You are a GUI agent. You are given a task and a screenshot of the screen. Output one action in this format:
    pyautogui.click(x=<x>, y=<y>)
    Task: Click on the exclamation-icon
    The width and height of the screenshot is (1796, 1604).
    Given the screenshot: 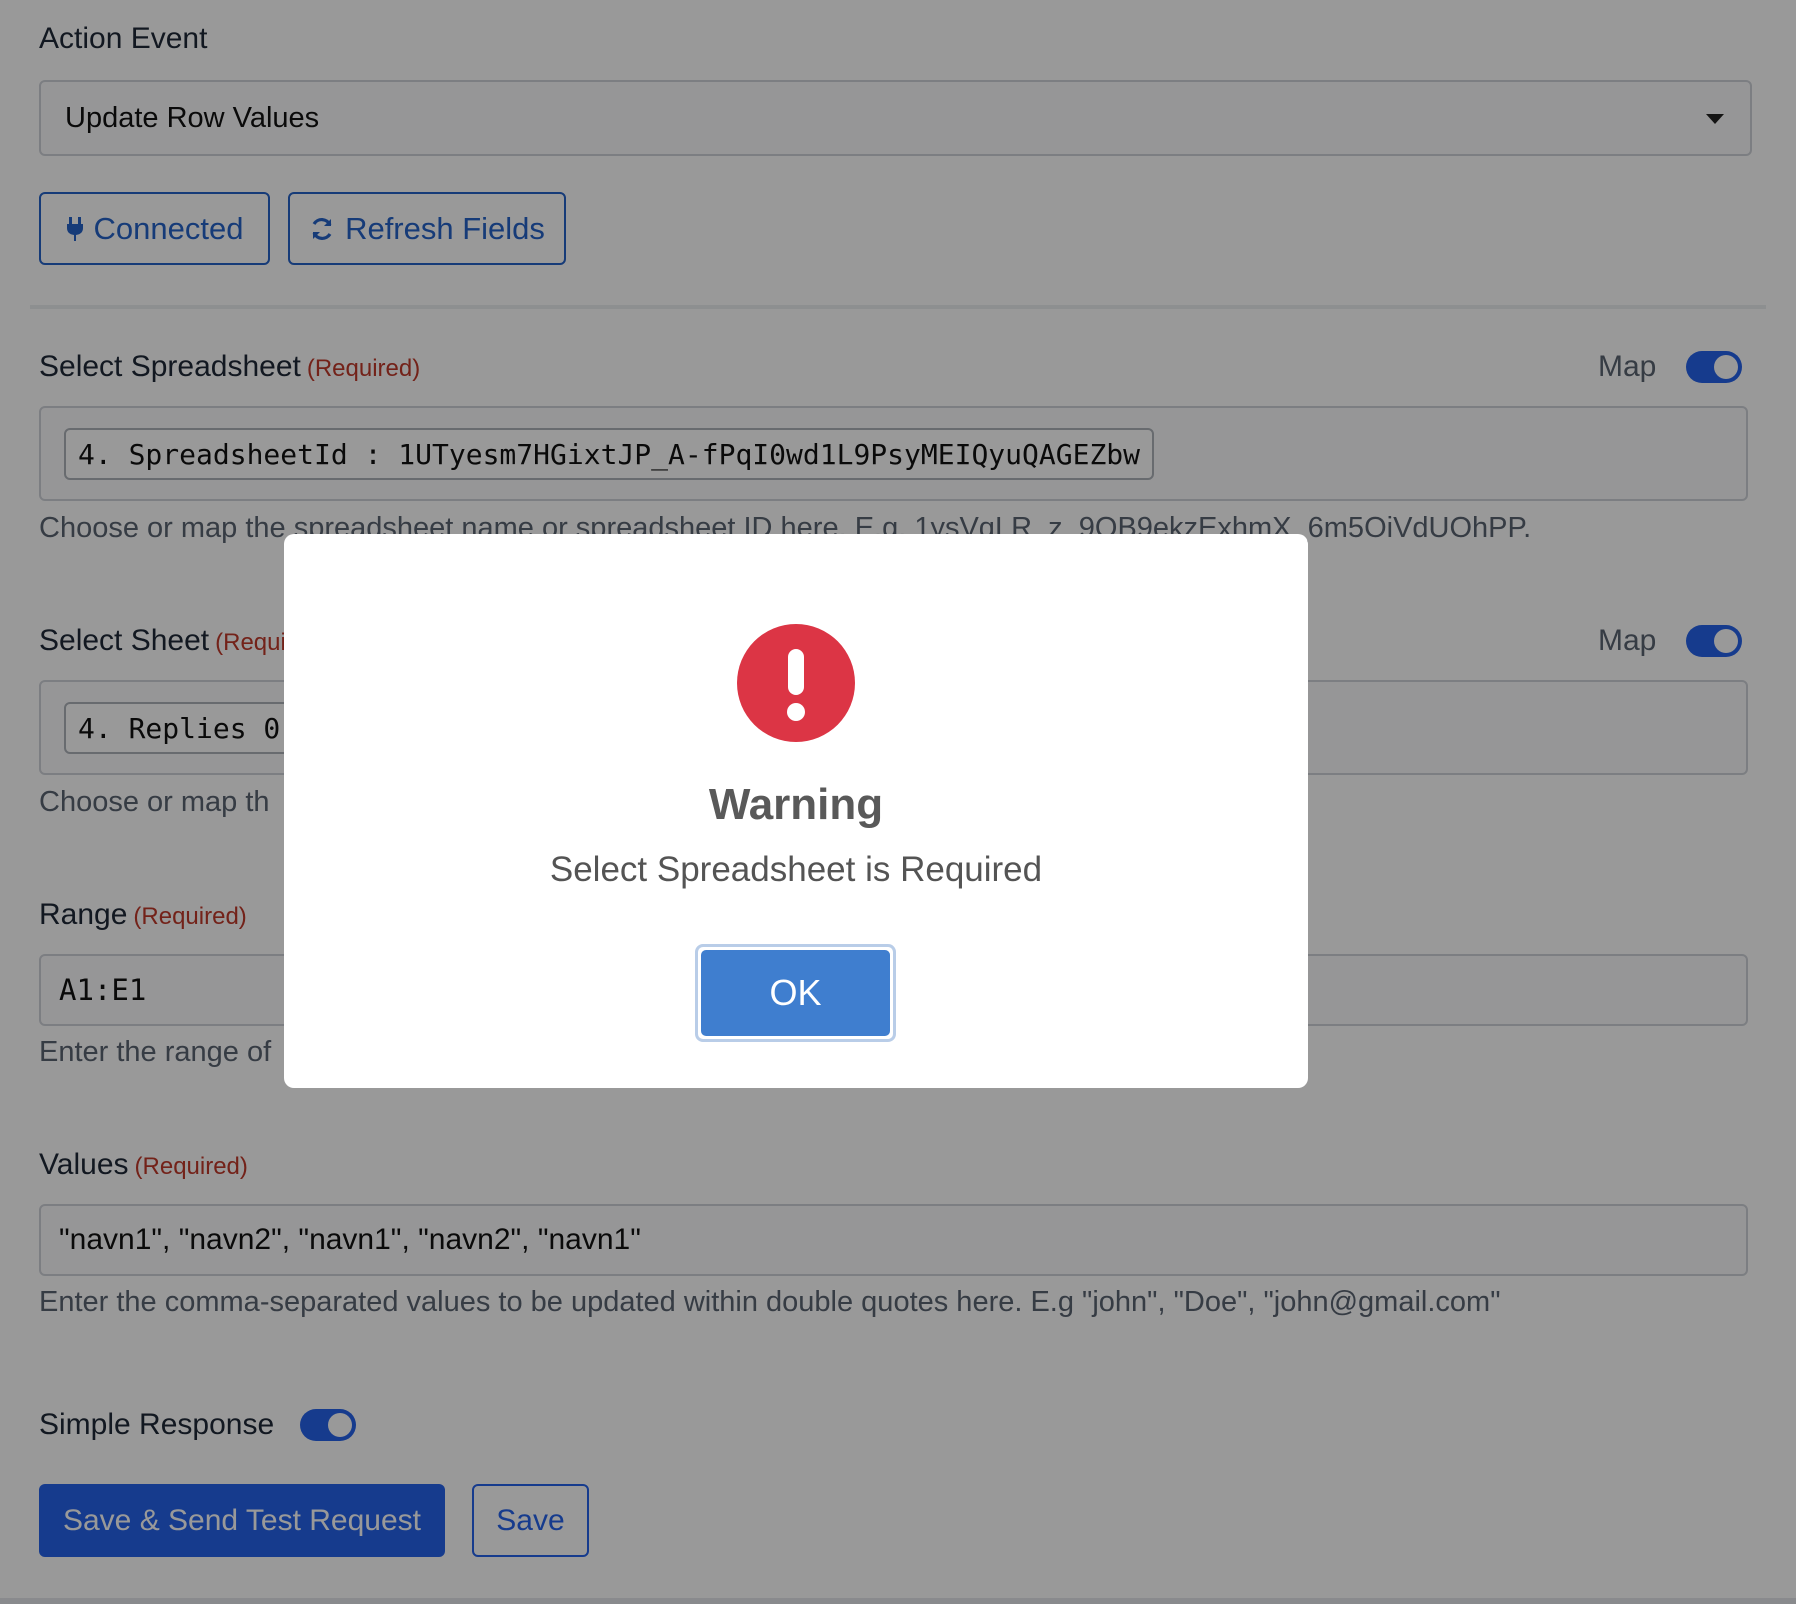 What is the action you would take?
    pyautogui.click(x=796, y=683)
    